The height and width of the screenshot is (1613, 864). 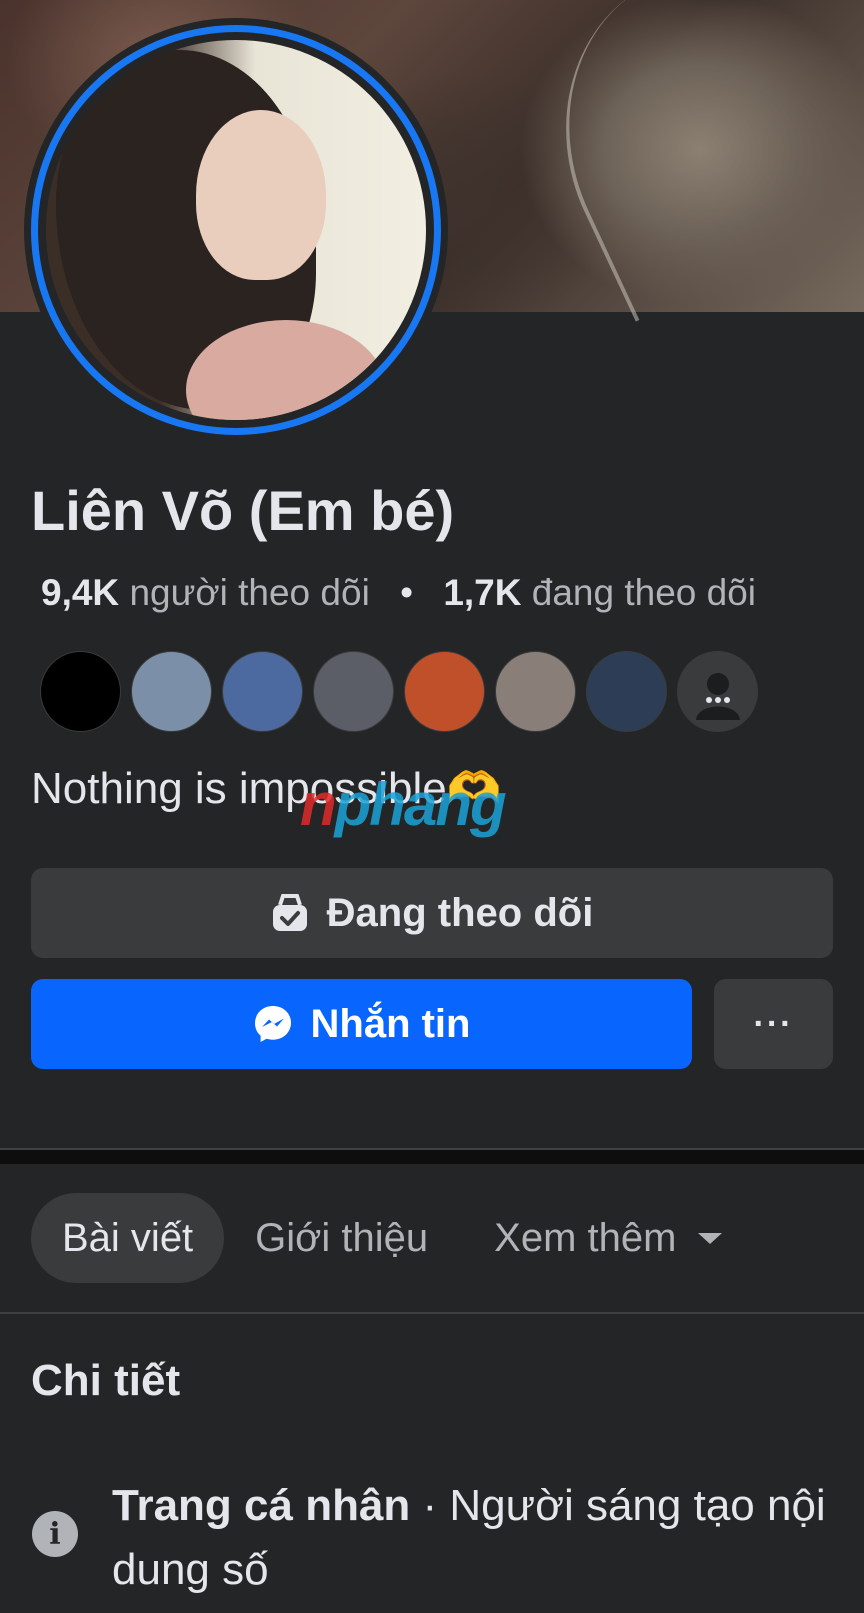 I want to click on message-label: Nhắn tin, so click(x=390, y=1023).